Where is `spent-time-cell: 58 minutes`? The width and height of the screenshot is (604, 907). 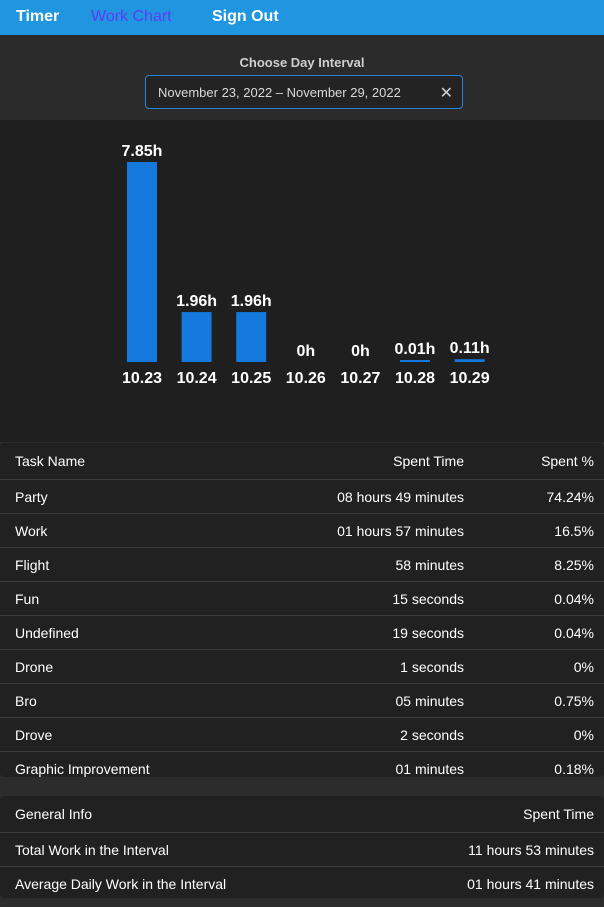 spent-time-cell: 58 minutes is located at coordinates (429, 565).